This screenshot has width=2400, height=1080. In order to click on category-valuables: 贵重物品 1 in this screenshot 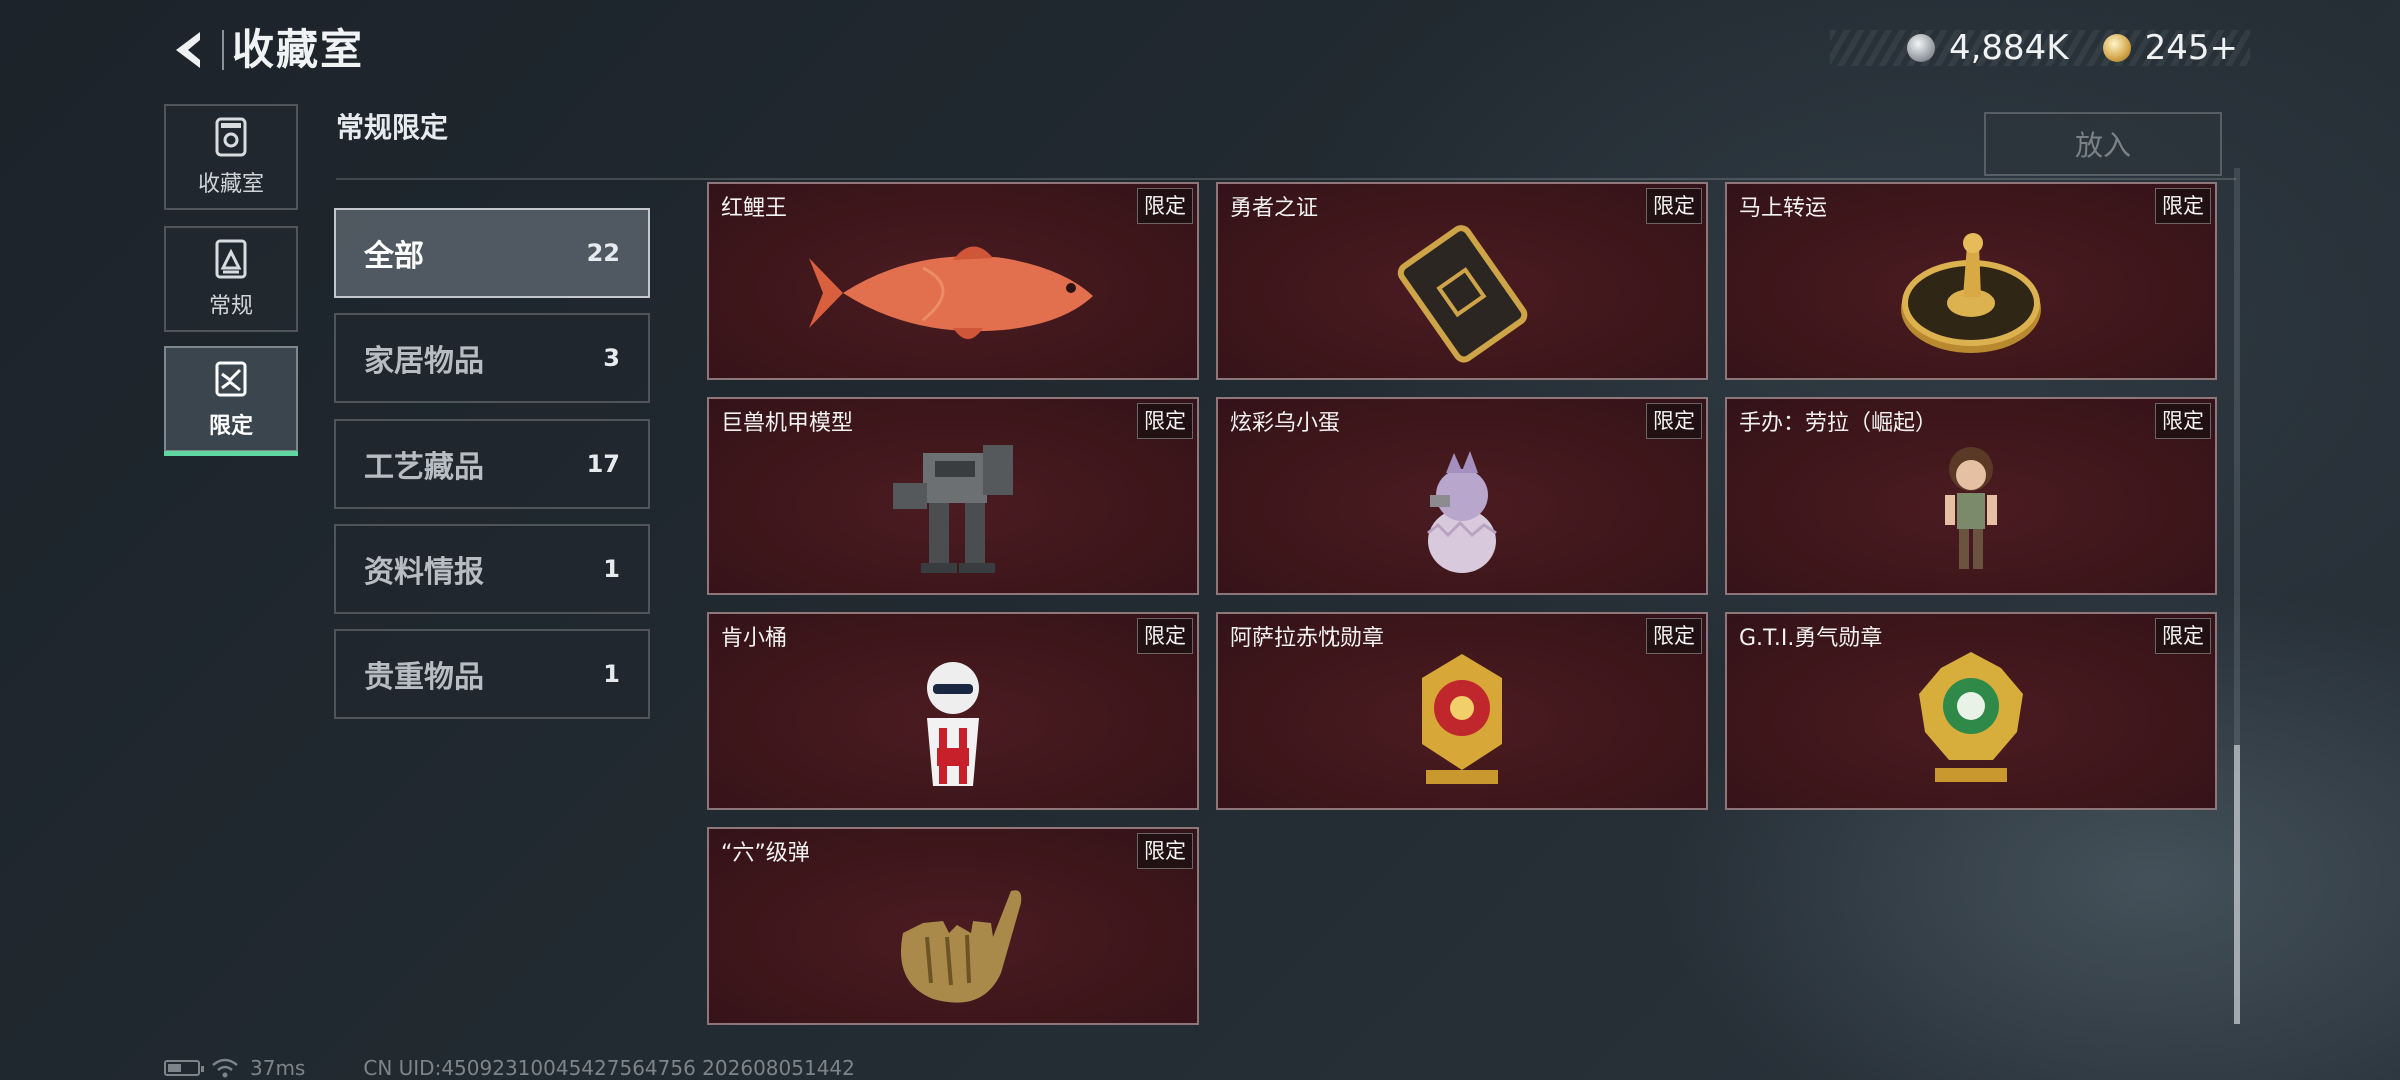, I will do `click(492, 674)`.